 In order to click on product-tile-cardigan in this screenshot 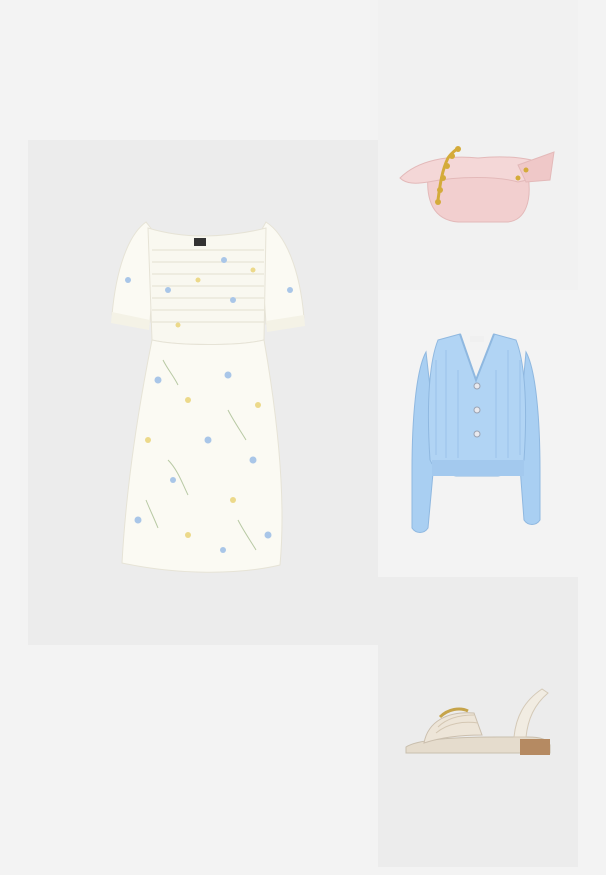, I will do `click(478, 433)`.